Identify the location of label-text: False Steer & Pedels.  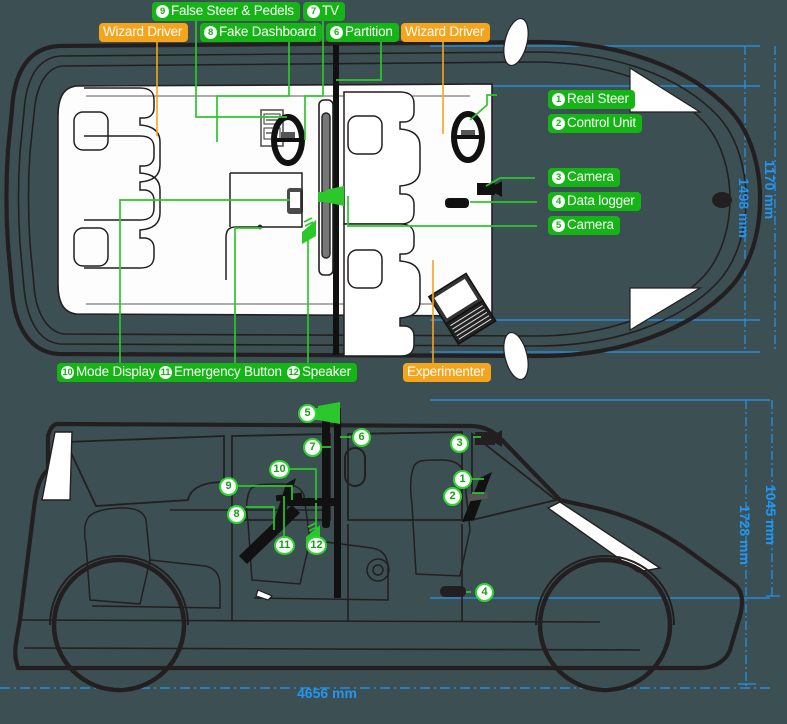
(232, 10).